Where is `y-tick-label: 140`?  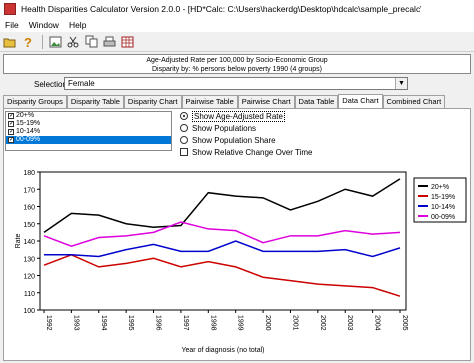 y-tick-label: 140 is located at coordinates (29, 242).